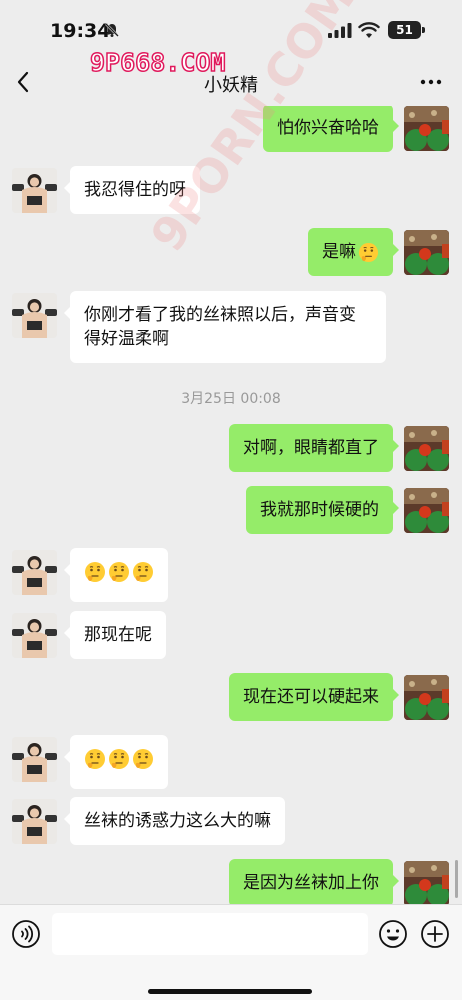 Image resolution: width=462 pixels, height=1000 pixels. I want to click on message-text: 我就那时候硬的, so click(319, 510).